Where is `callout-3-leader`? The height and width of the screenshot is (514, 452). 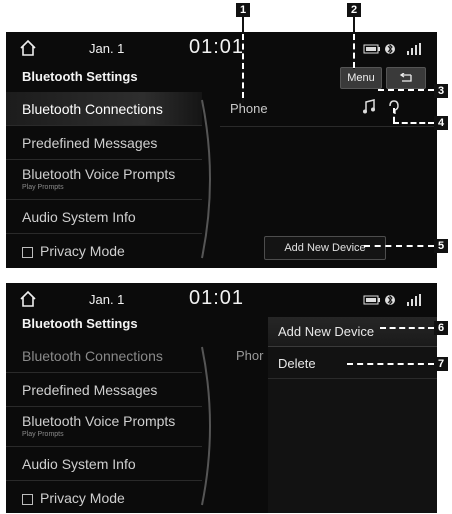 callout-3-leader is located at coordinates (406, 90).